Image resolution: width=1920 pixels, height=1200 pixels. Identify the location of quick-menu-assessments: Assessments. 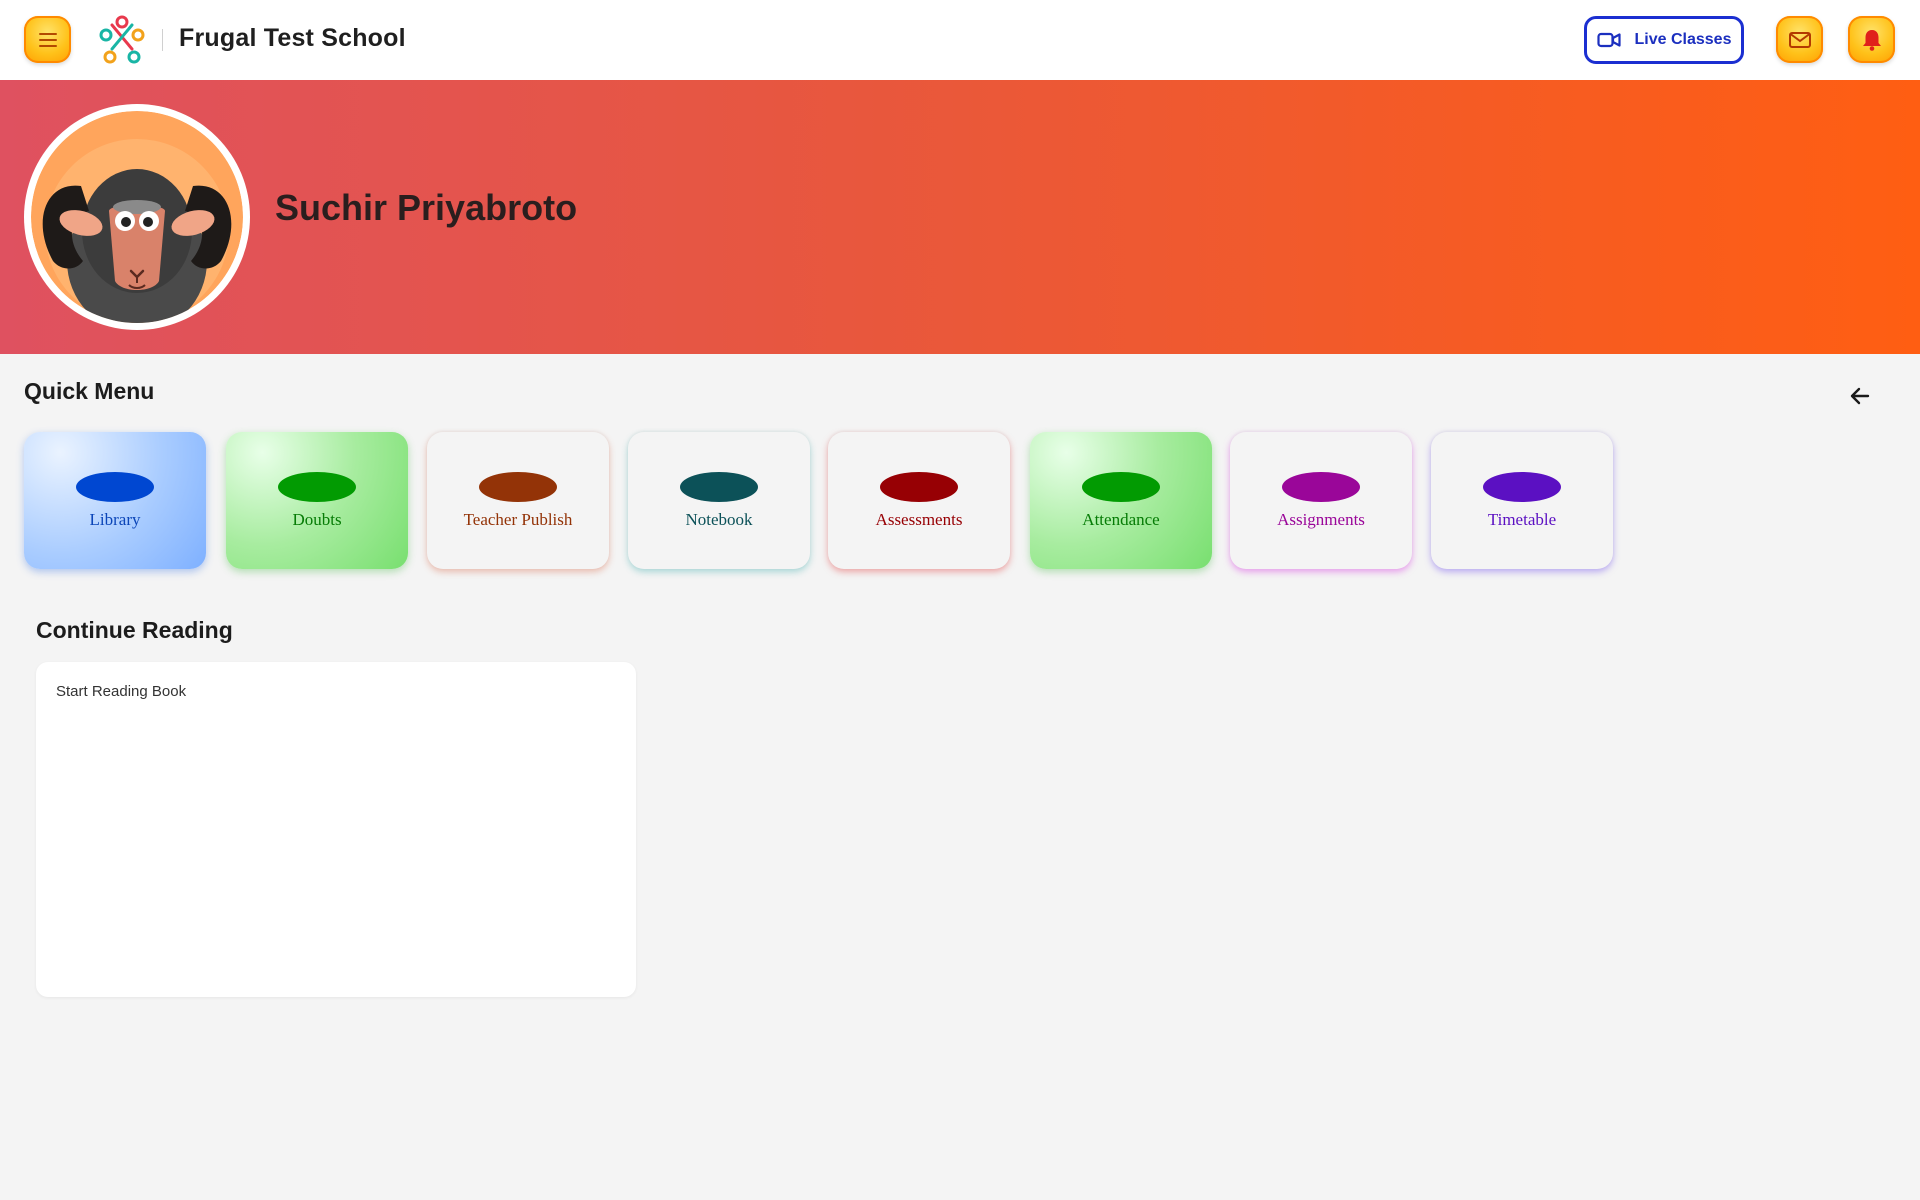
(919, 500).